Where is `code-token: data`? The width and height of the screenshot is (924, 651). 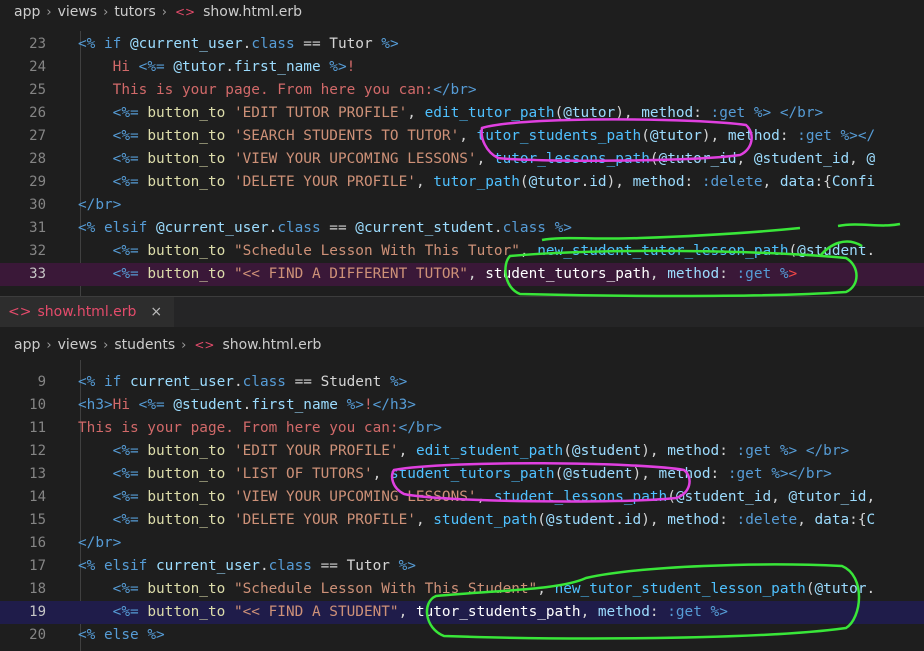 code-token: data is located at coordinates (832, 520).